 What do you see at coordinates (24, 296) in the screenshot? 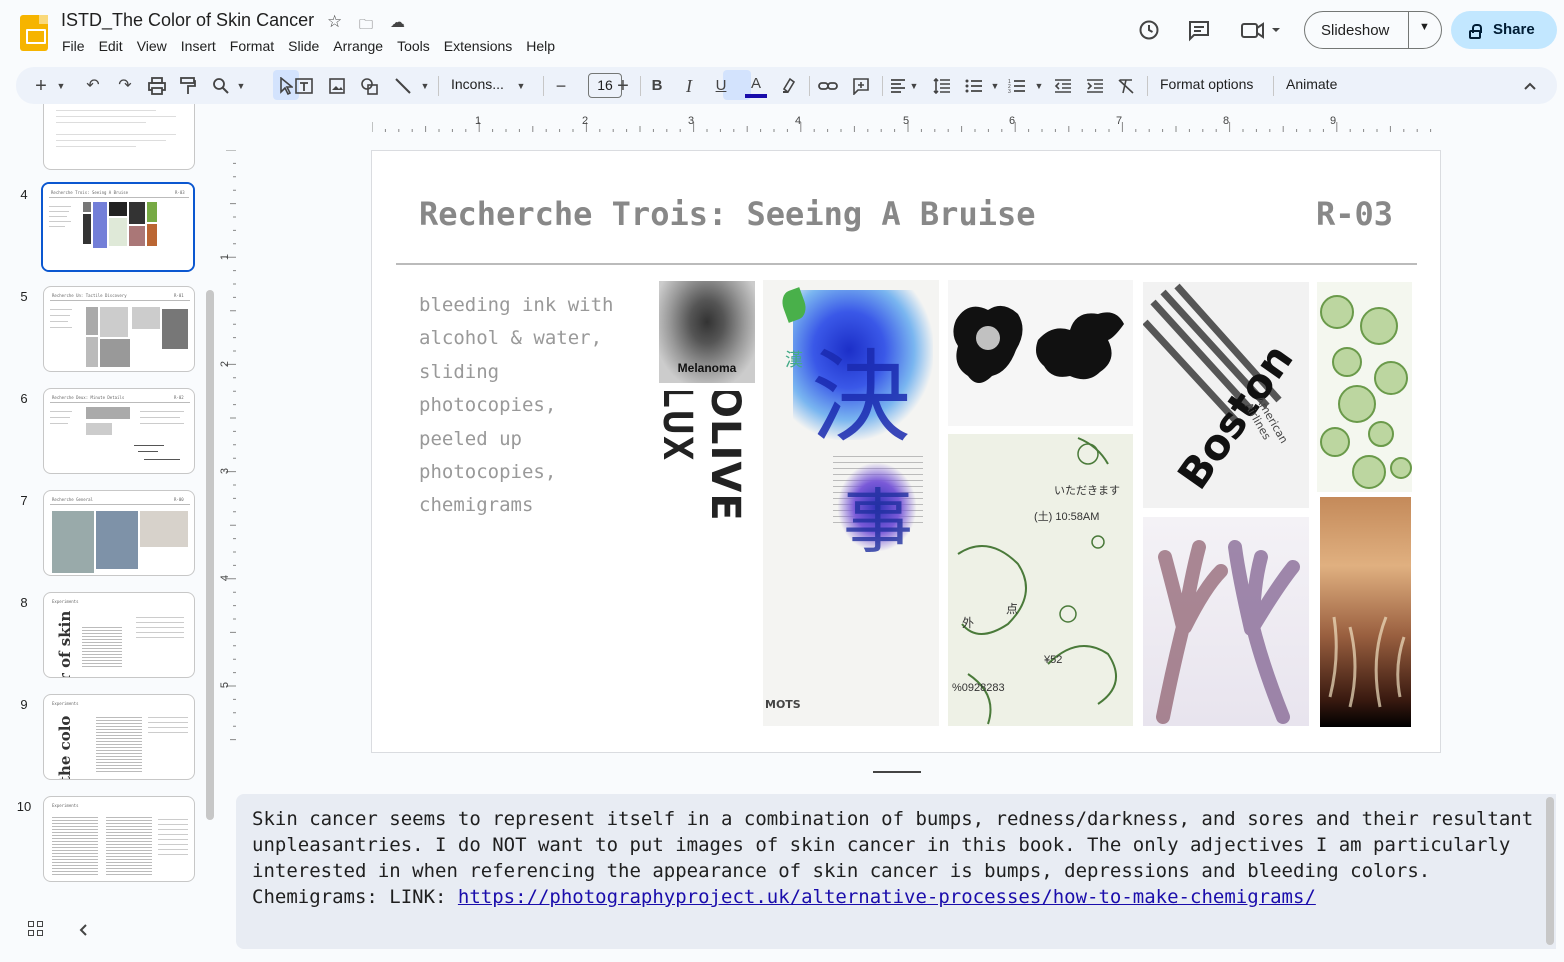
I see `slide-number: 5` at bounding box center [24, 296].